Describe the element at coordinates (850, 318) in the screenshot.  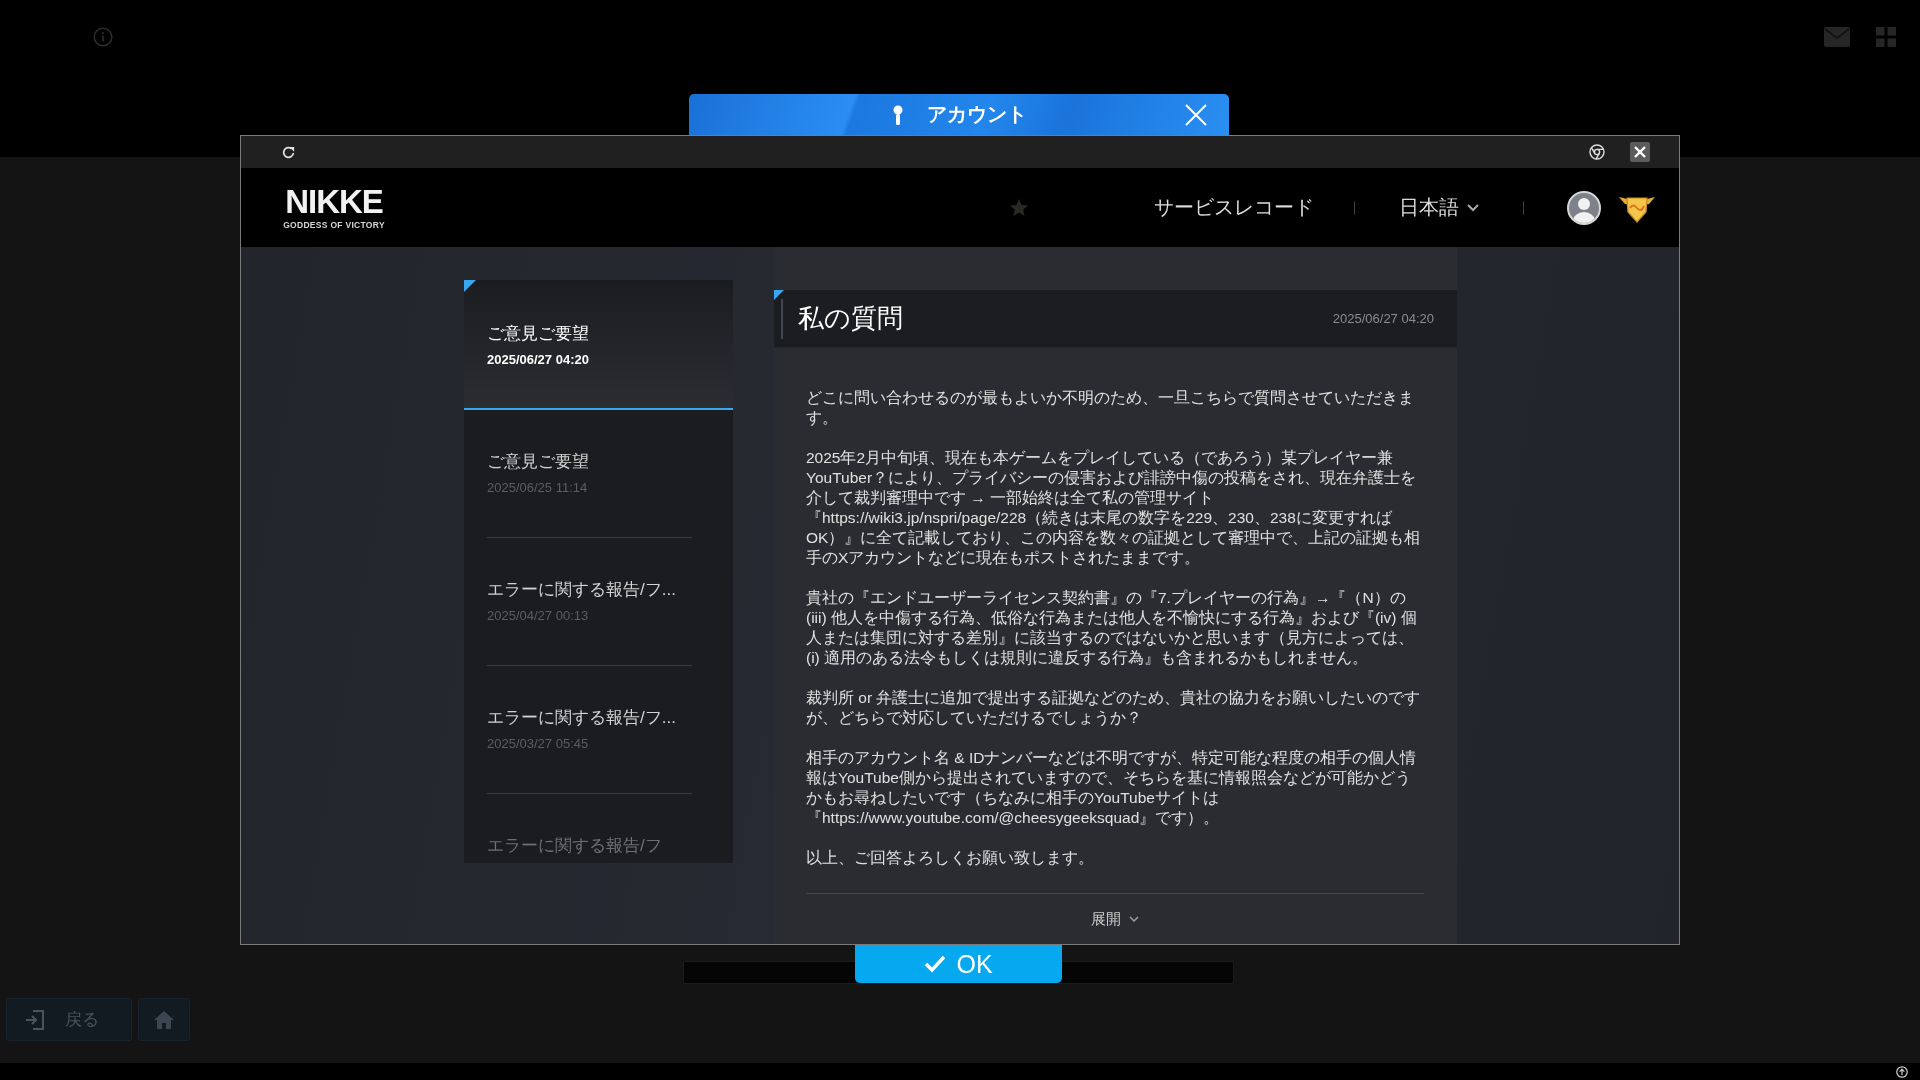
I see `question-title: 私の質問` at that location.